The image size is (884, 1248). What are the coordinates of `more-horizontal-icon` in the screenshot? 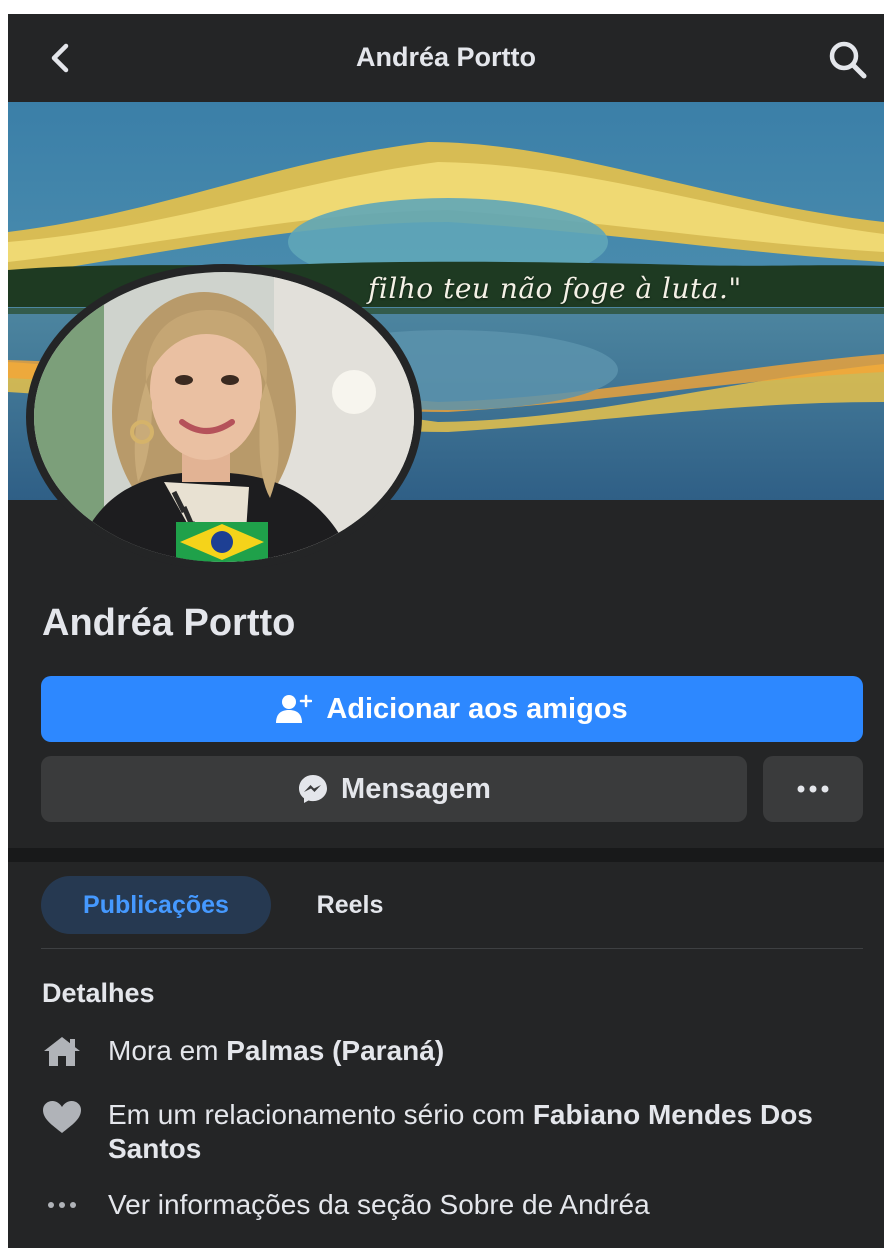 It's located at (813, 789).